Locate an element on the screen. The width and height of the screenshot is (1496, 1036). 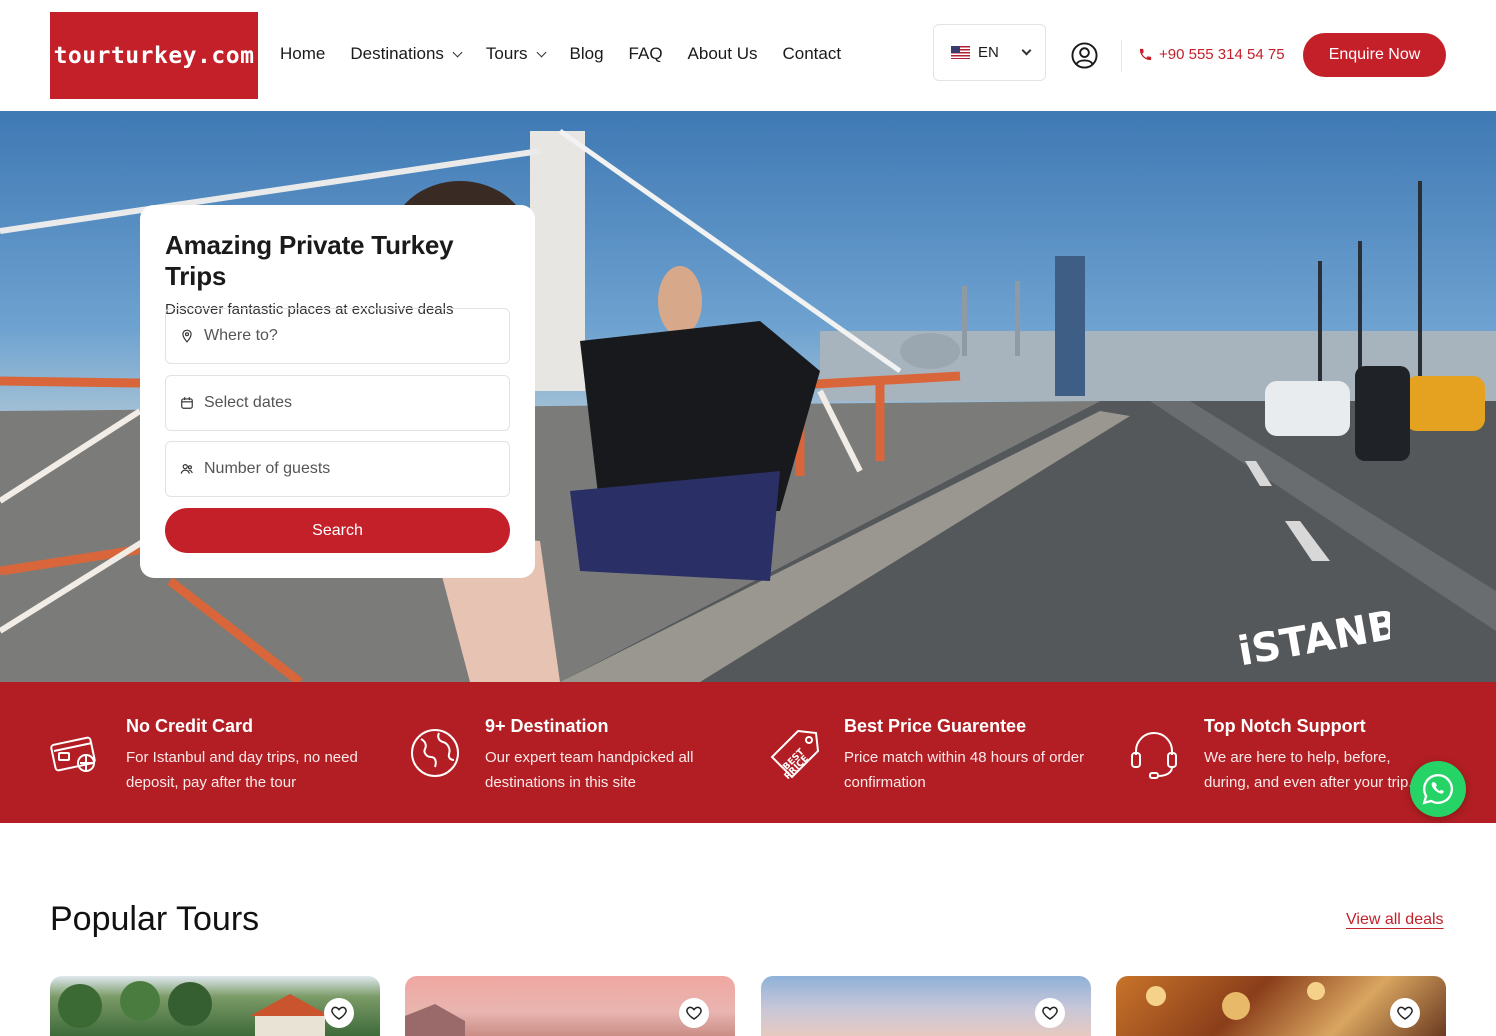
feature-title: 9+ Destination is located at coordinates (547, 726).